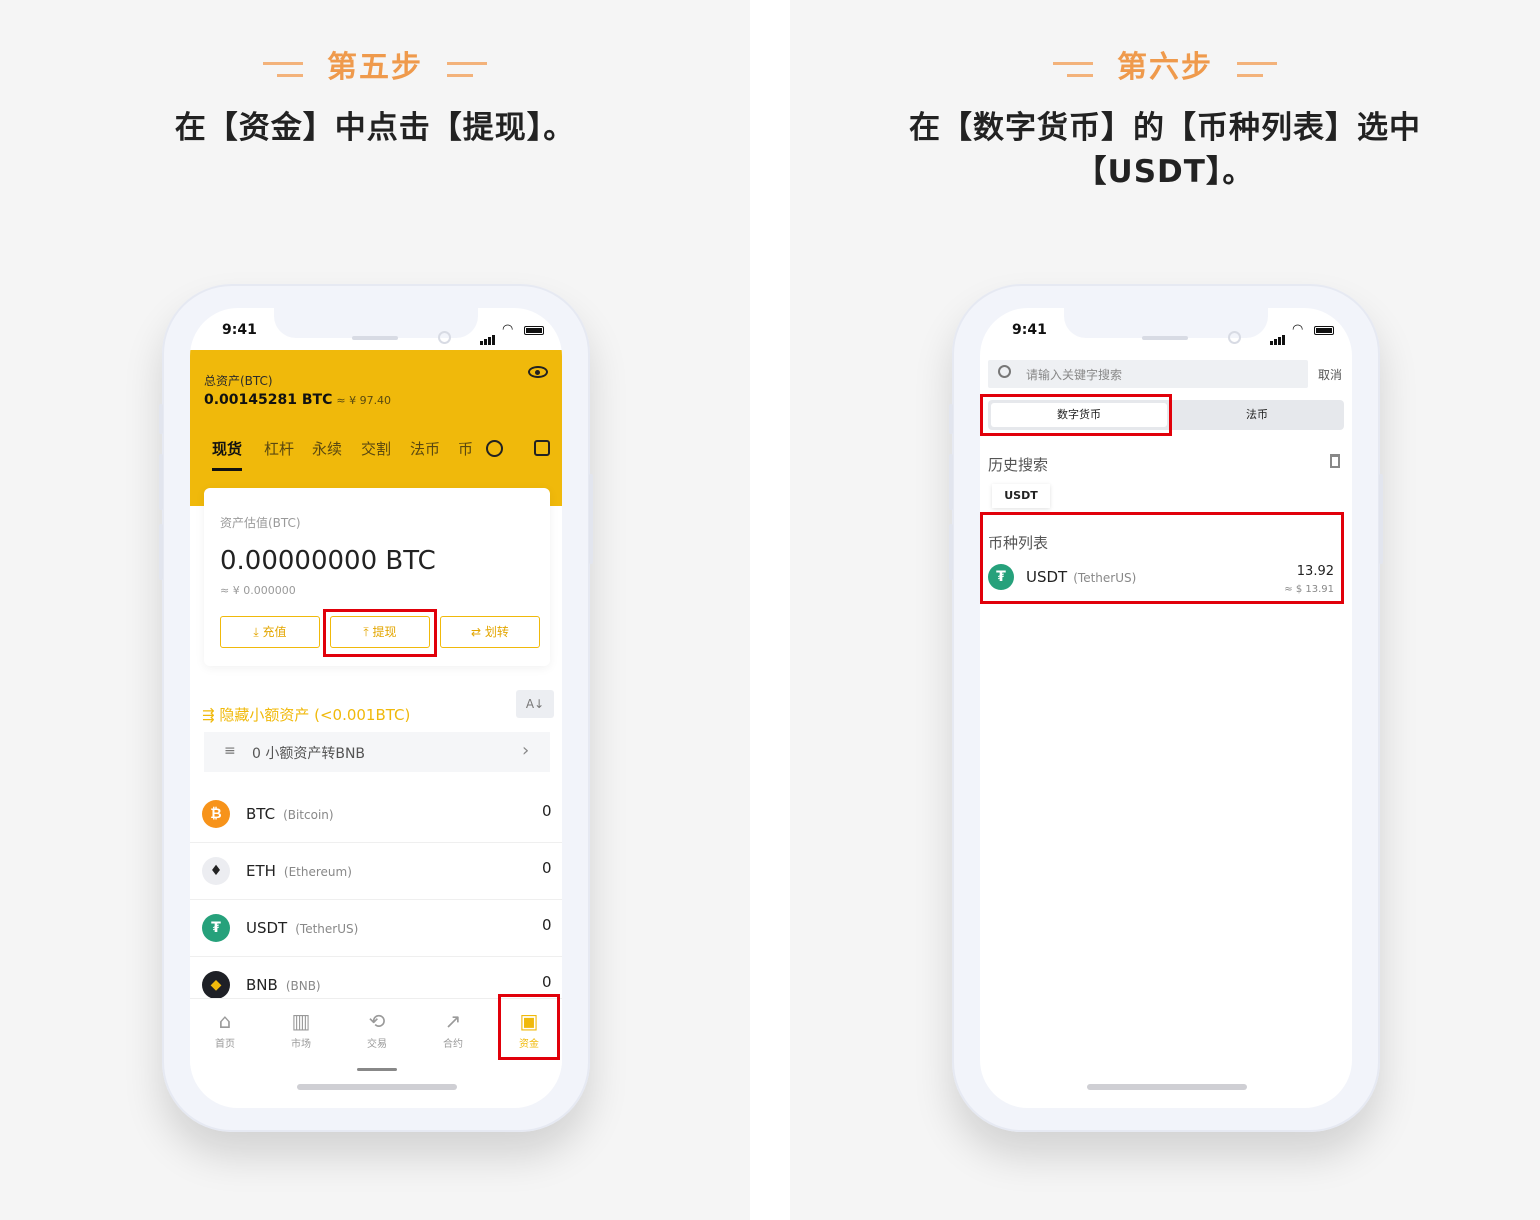  I want to click on tab-home: ⌂ 首页, so click(225, 1029).